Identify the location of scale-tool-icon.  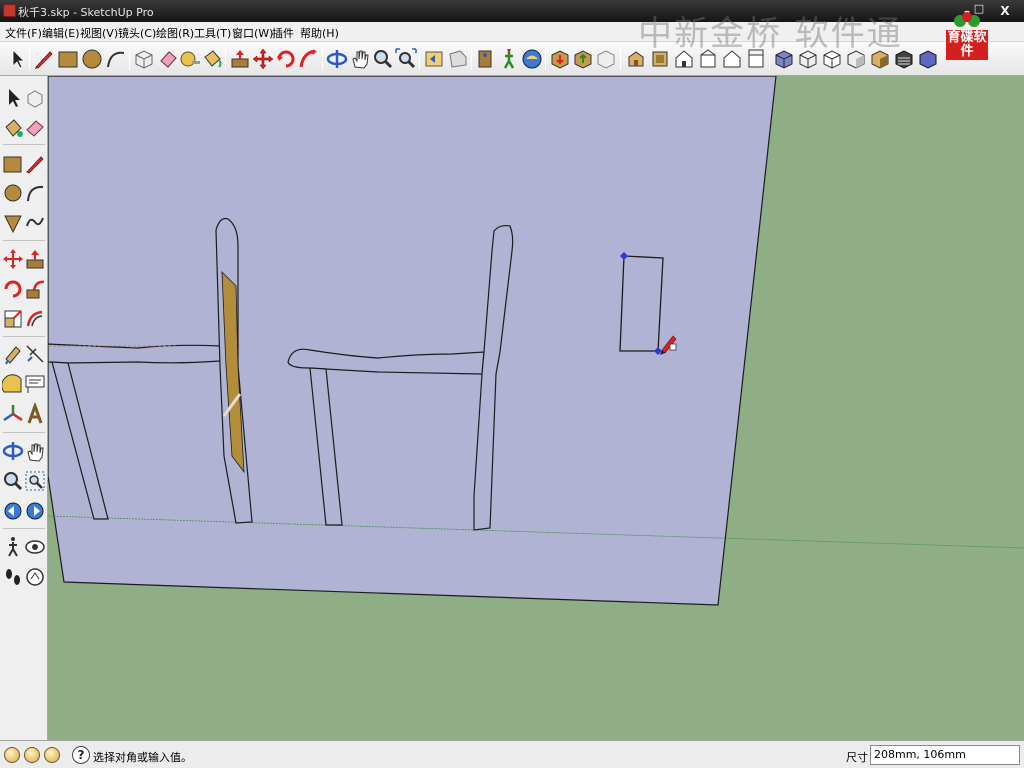
(13, 319).